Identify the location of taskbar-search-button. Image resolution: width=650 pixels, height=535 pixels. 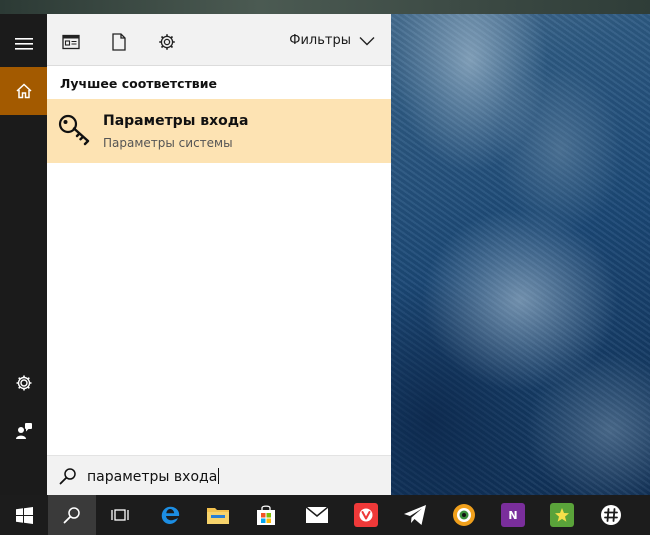
(72, 515).